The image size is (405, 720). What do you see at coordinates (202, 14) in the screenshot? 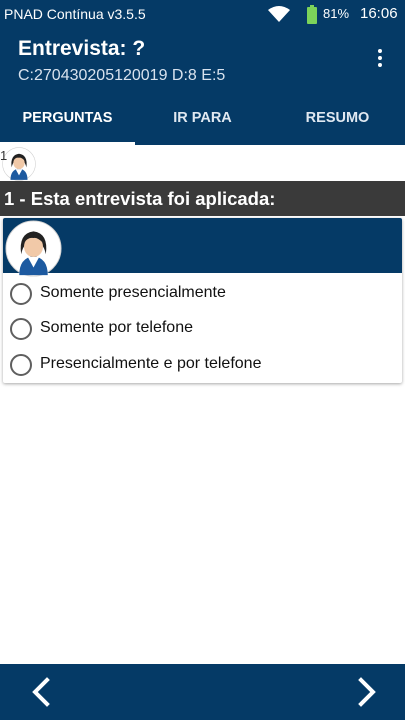
I see `status-bar: PNAD Contínua v3.5.5 81% 16:06` at bounding box center [202, 14].